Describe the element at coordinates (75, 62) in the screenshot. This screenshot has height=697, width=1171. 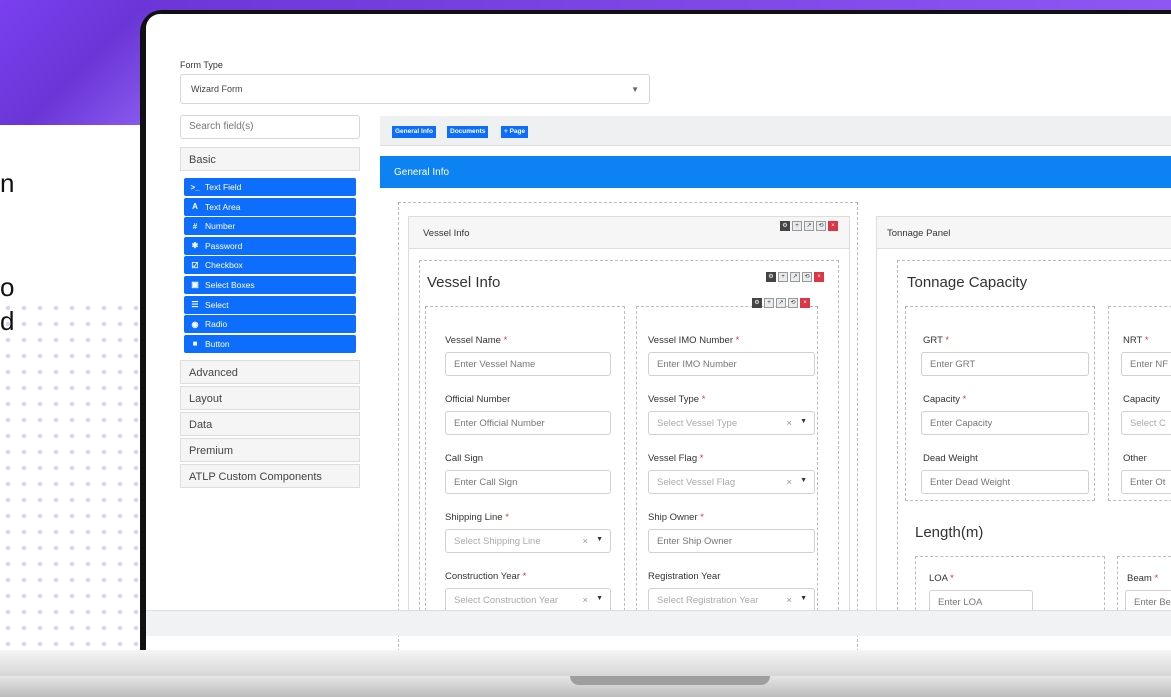
I see `purple-banner` at that location.